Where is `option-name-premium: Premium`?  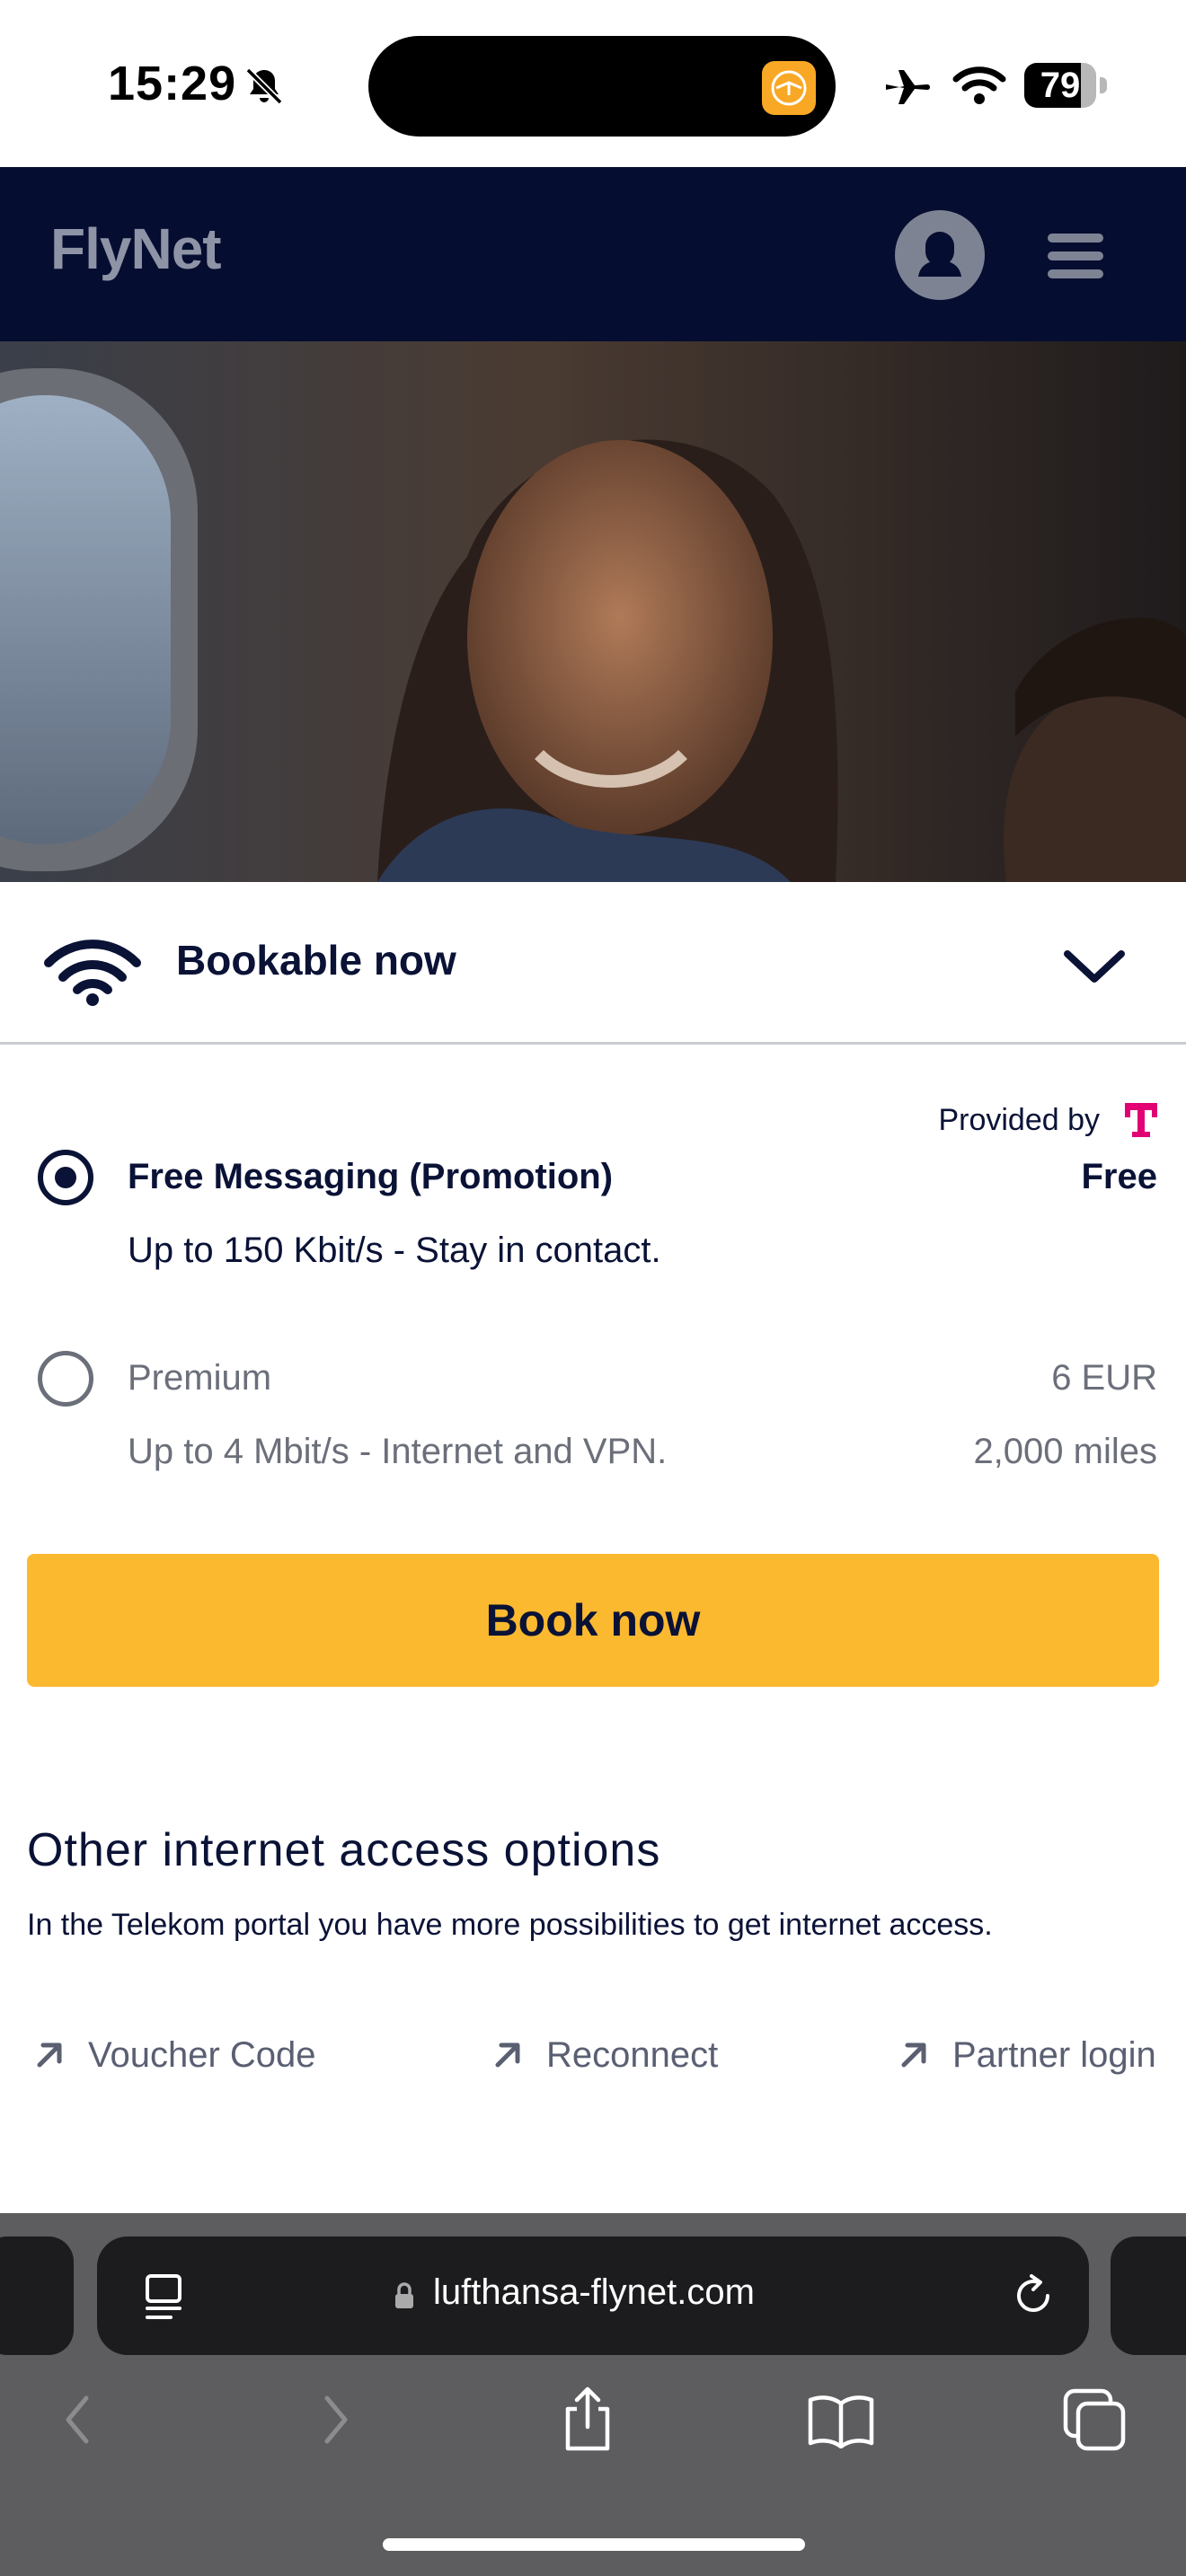
option-name-premium: Premium is located at coordinates (199, 1378).